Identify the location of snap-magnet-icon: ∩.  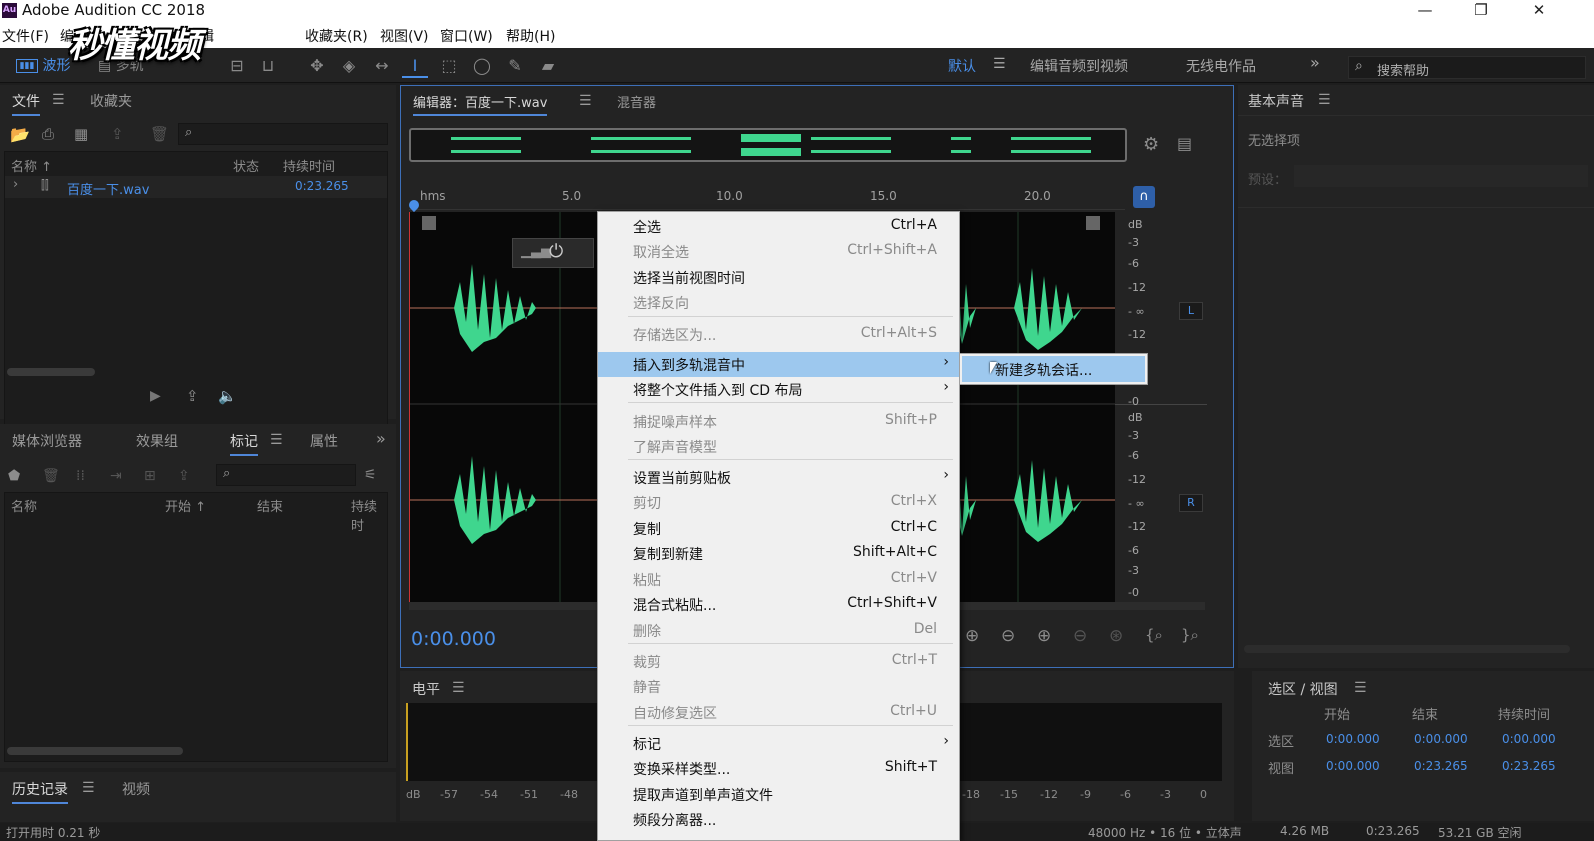
(1144, 197).